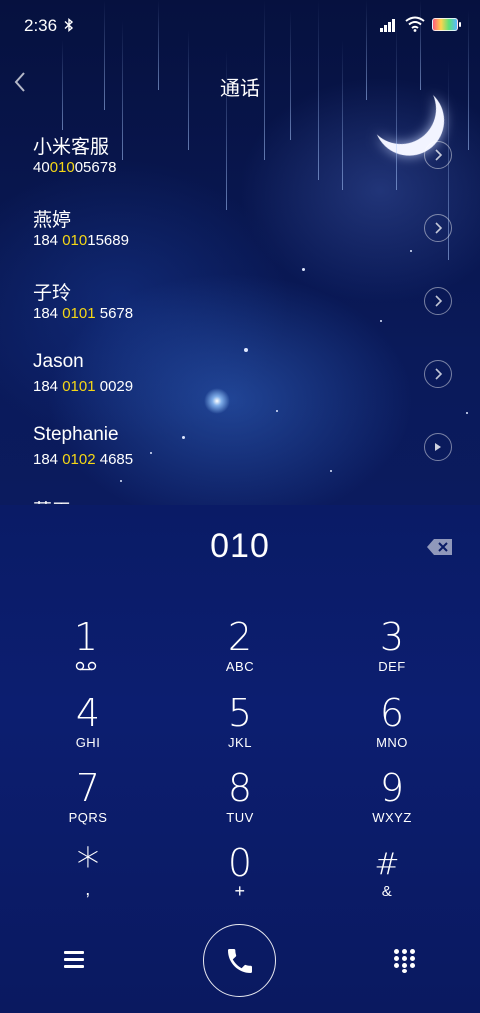 Image resolution: width=480 pixels, height=1013 pixels. I want to click on dial-key-hash: # &, so click(387, 880).